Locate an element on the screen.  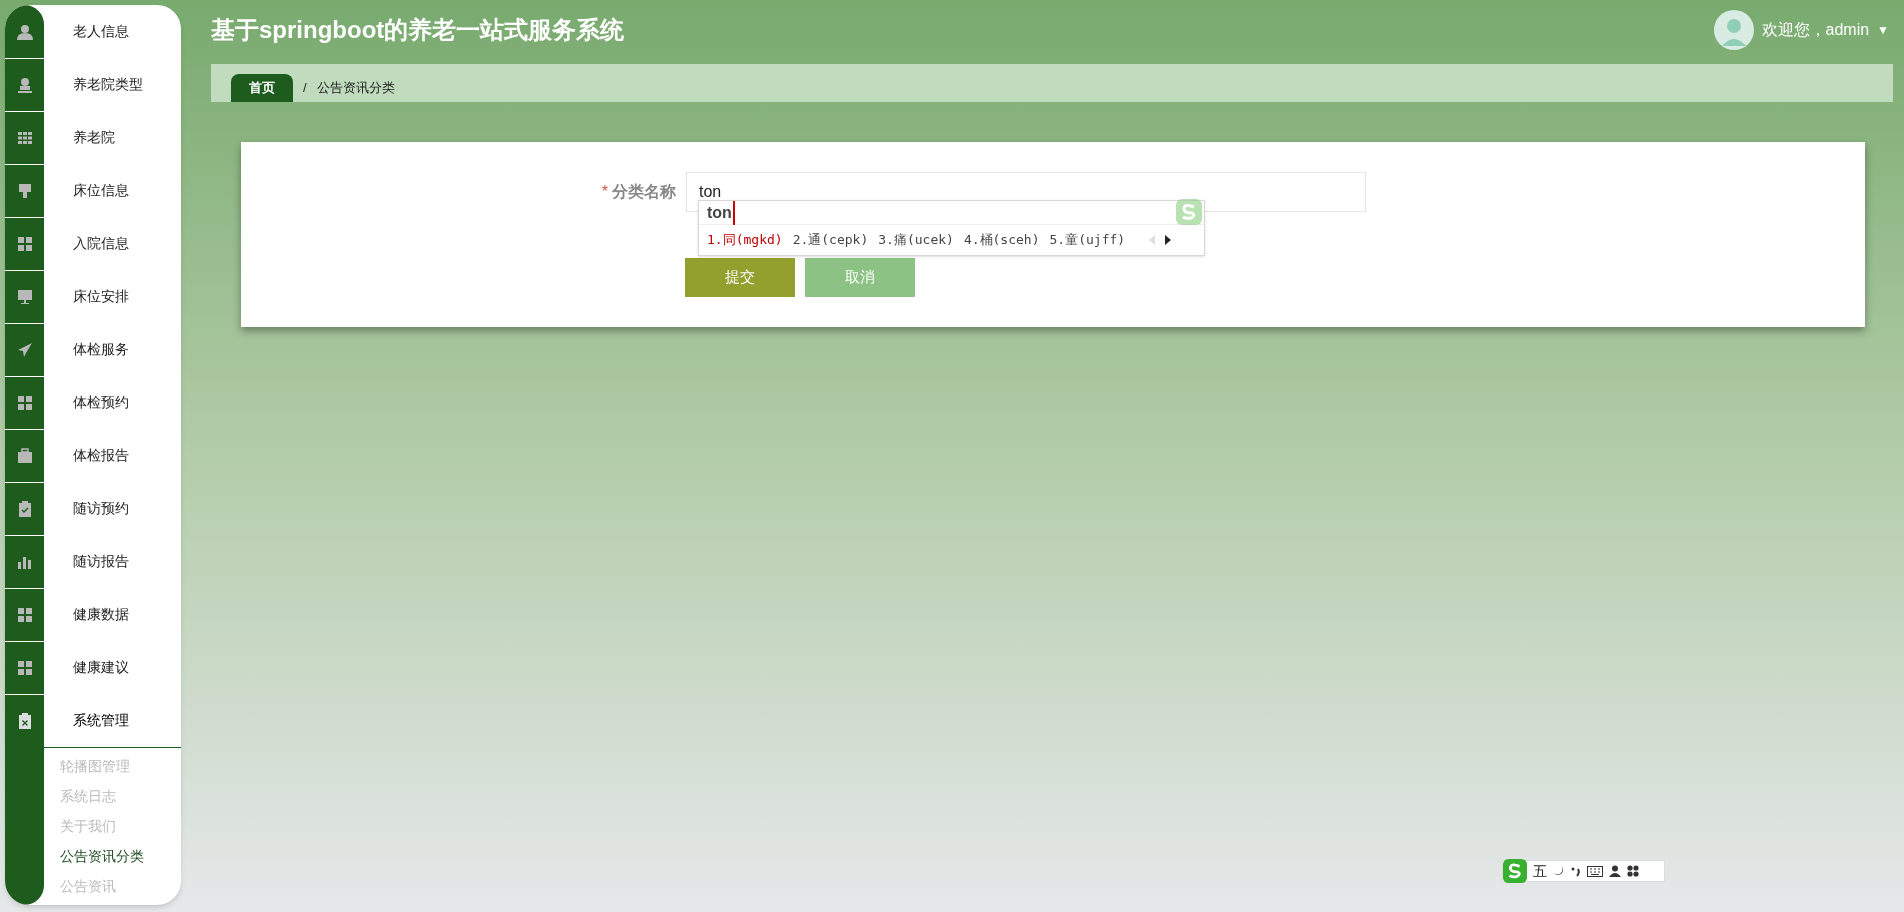
required-mark: * is located at coordinates (604, 192).